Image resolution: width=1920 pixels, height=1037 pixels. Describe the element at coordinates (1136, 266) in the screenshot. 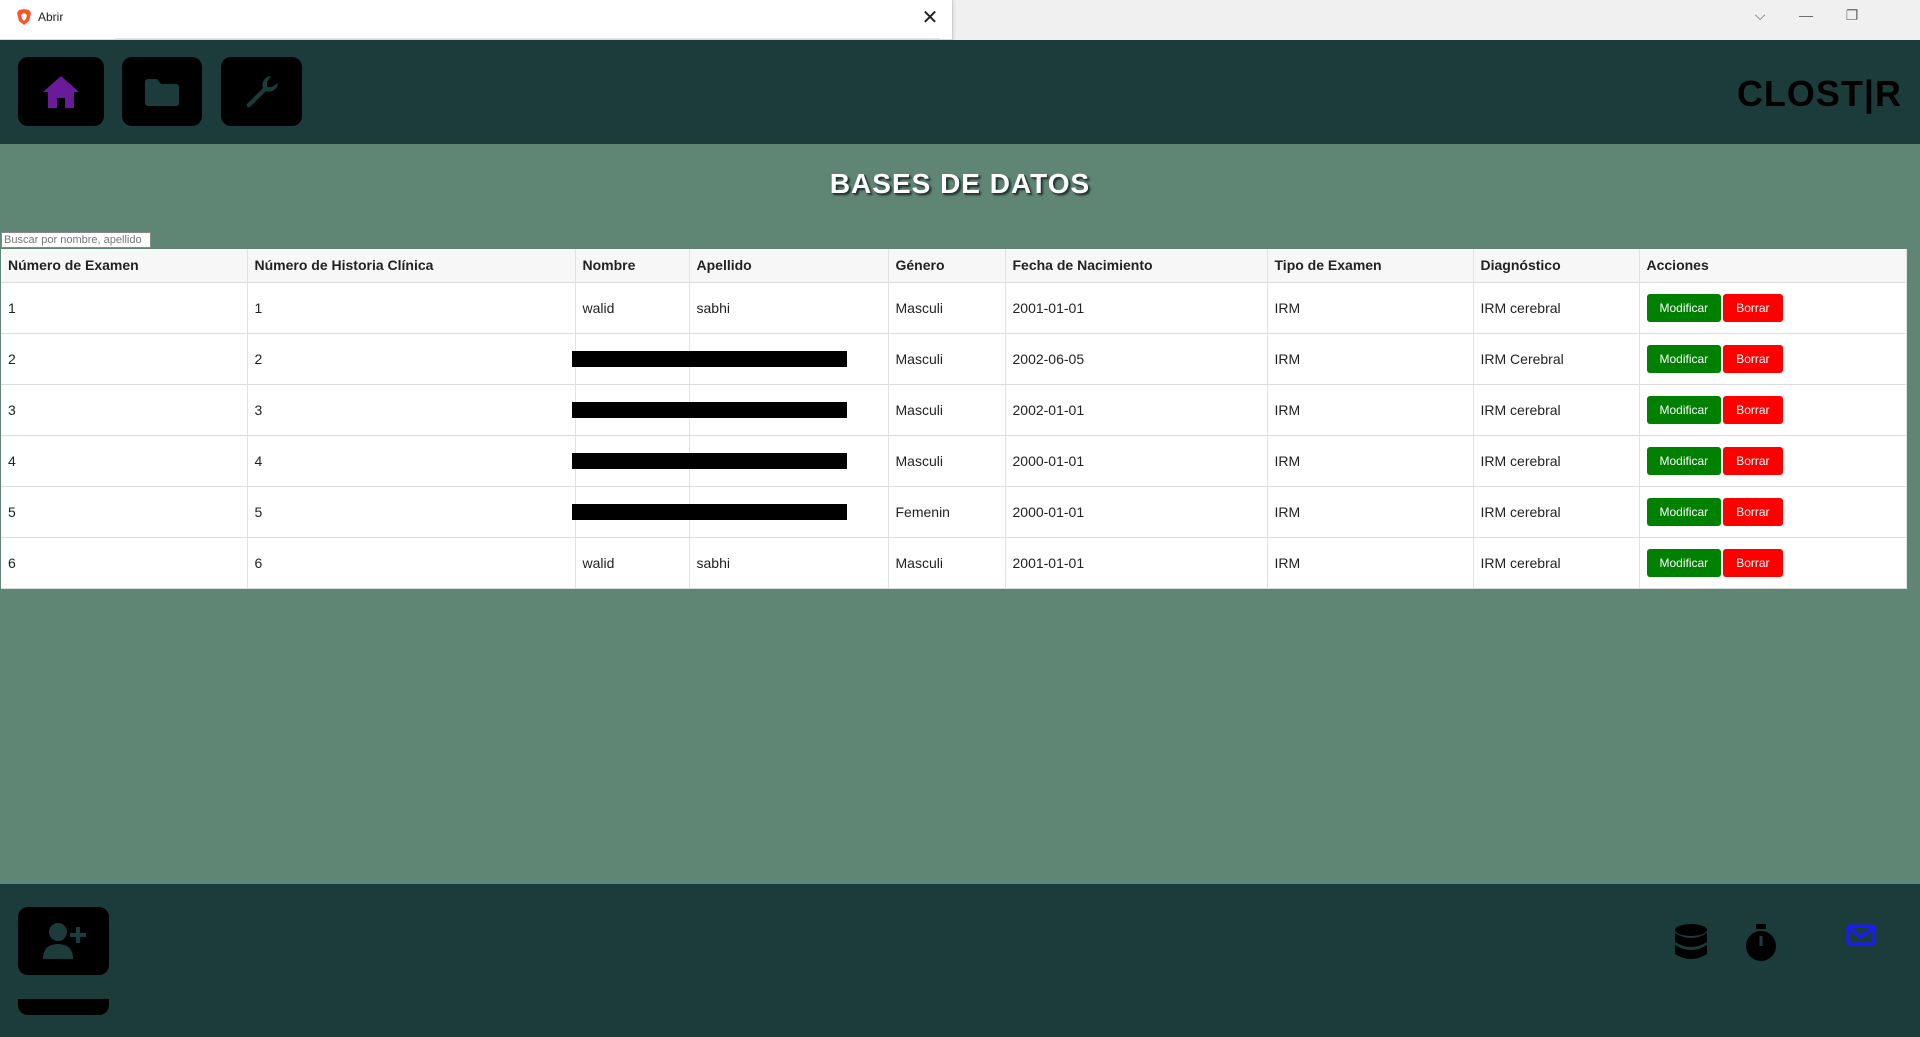

I see `column-header: Fecha de Nacimiento` at that location.